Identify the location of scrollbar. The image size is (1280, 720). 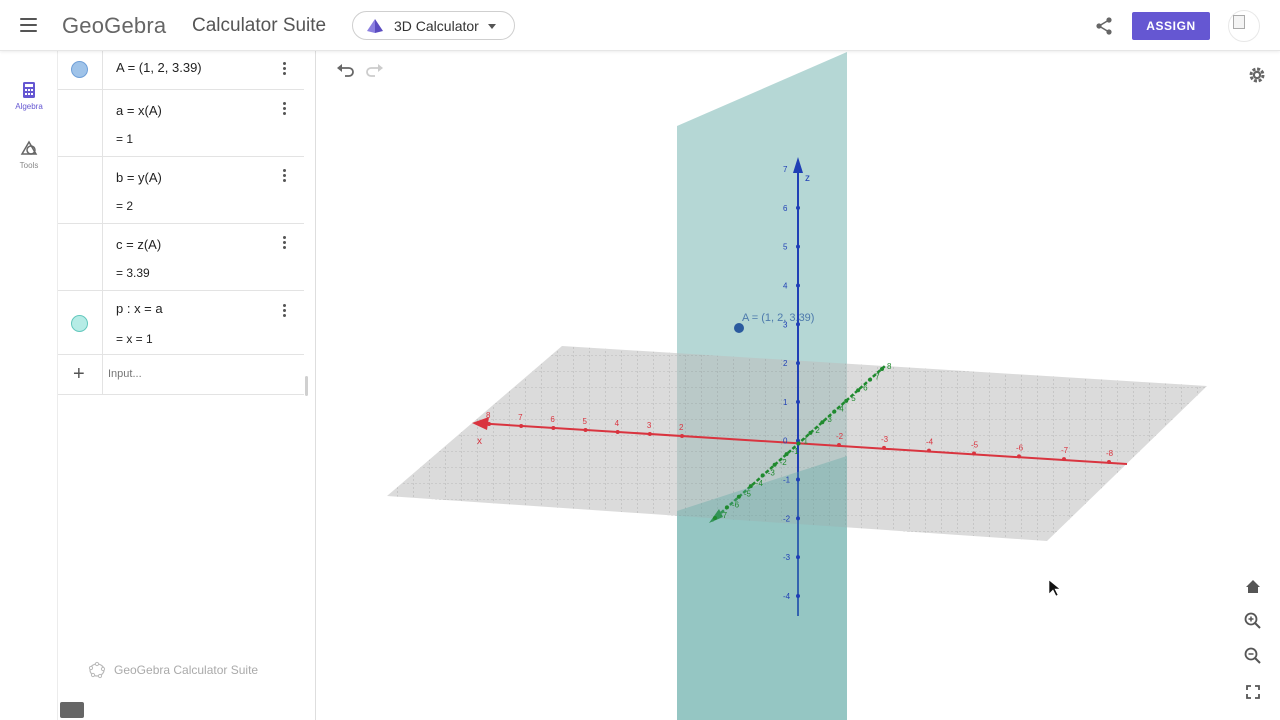
(306, 386).